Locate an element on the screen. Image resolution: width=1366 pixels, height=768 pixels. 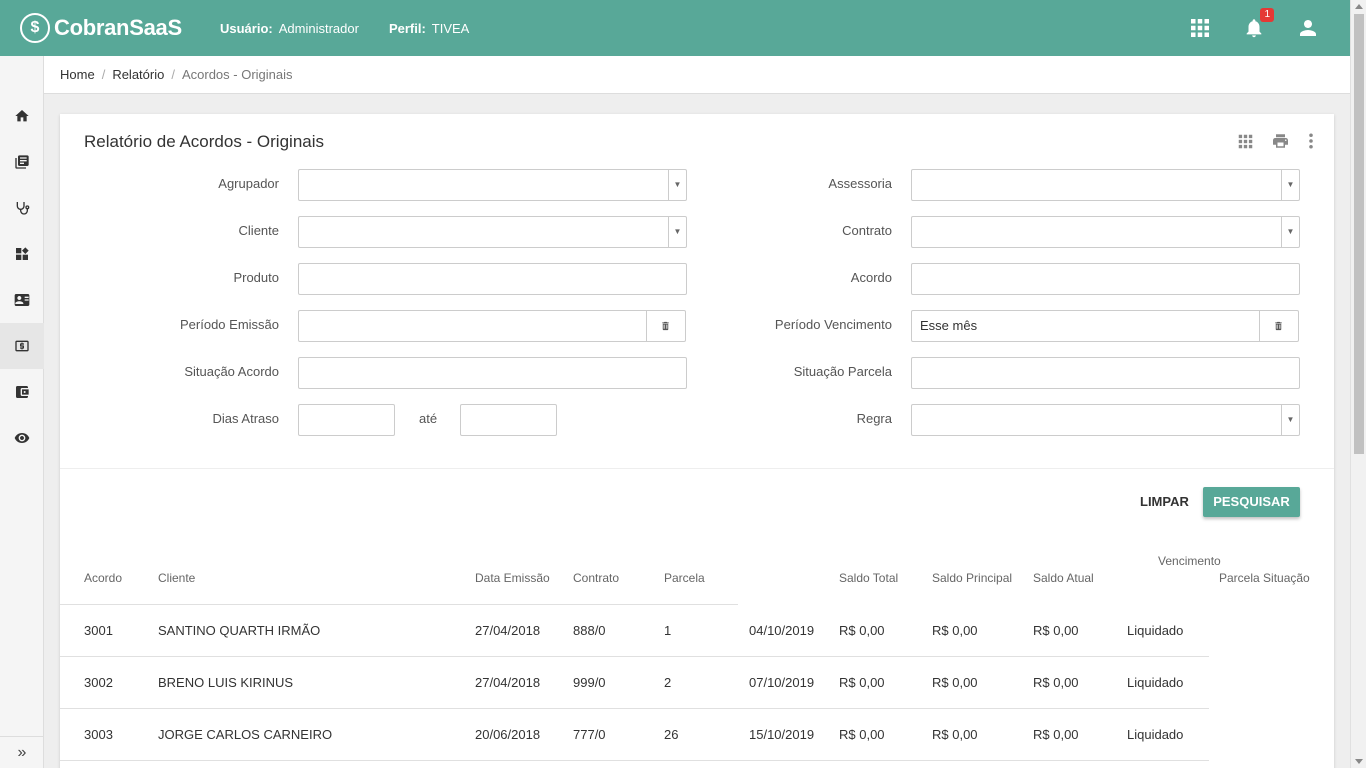
header-vencimento: Vencimento is located at coordinates (1189, 561).